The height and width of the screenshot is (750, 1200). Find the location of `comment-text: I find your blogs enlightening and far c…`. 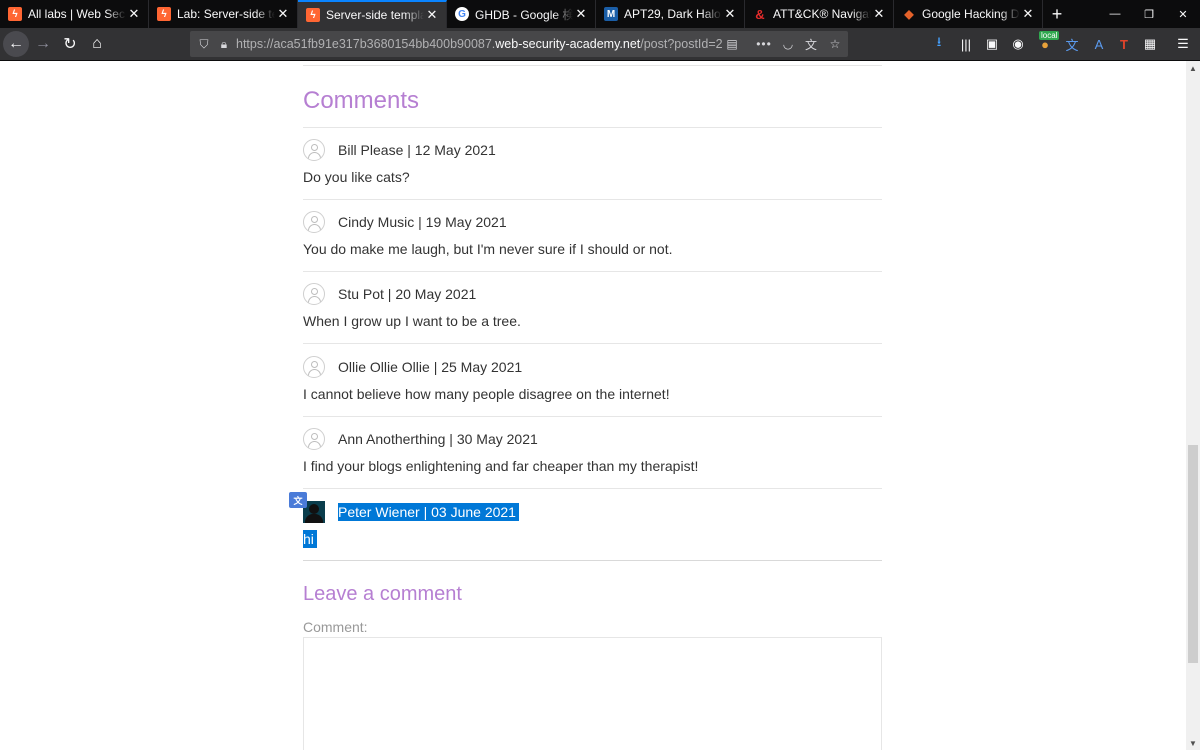

comment-text: I find your blogs enlightening and far c… is located at coordinates (501, 466).